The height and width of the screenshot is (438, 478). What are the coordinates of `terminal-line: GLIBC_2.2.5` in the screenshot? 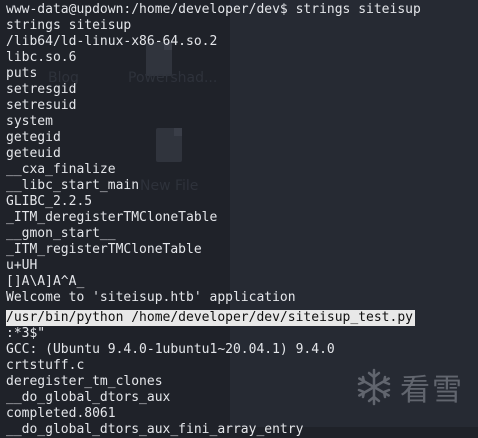 It's located at (49, 201).